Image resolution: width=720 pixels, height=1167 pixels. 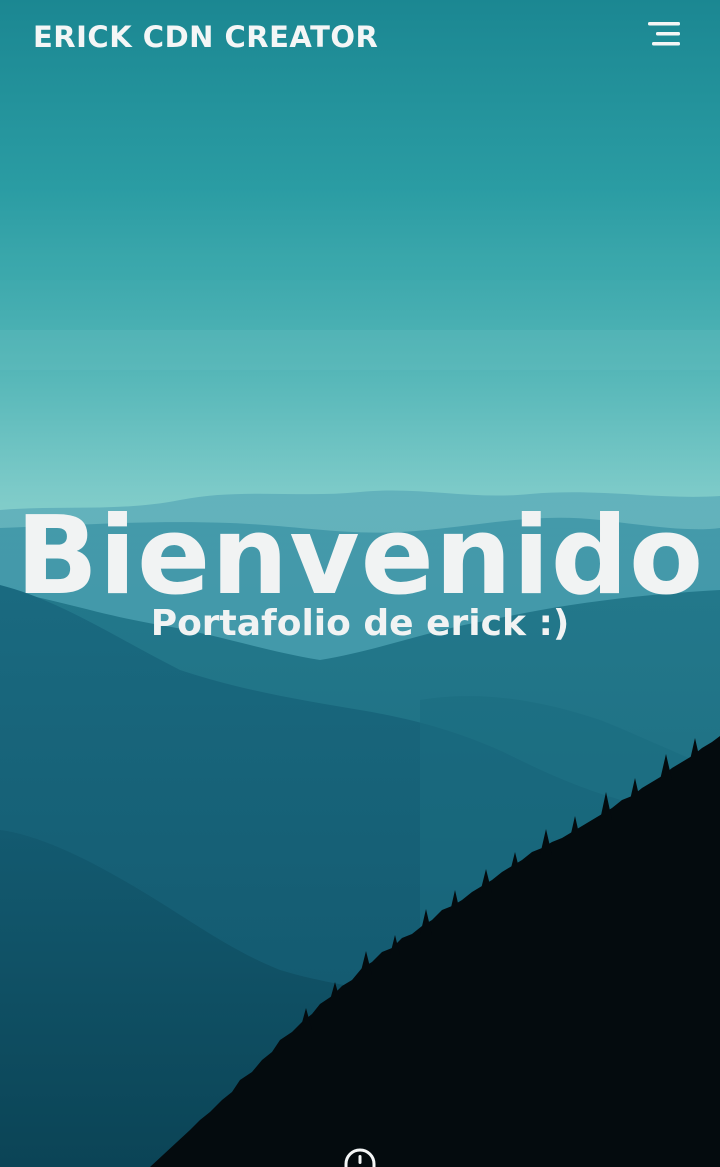 I want to click on scroll-down-button, so click(x=360, y=1157).